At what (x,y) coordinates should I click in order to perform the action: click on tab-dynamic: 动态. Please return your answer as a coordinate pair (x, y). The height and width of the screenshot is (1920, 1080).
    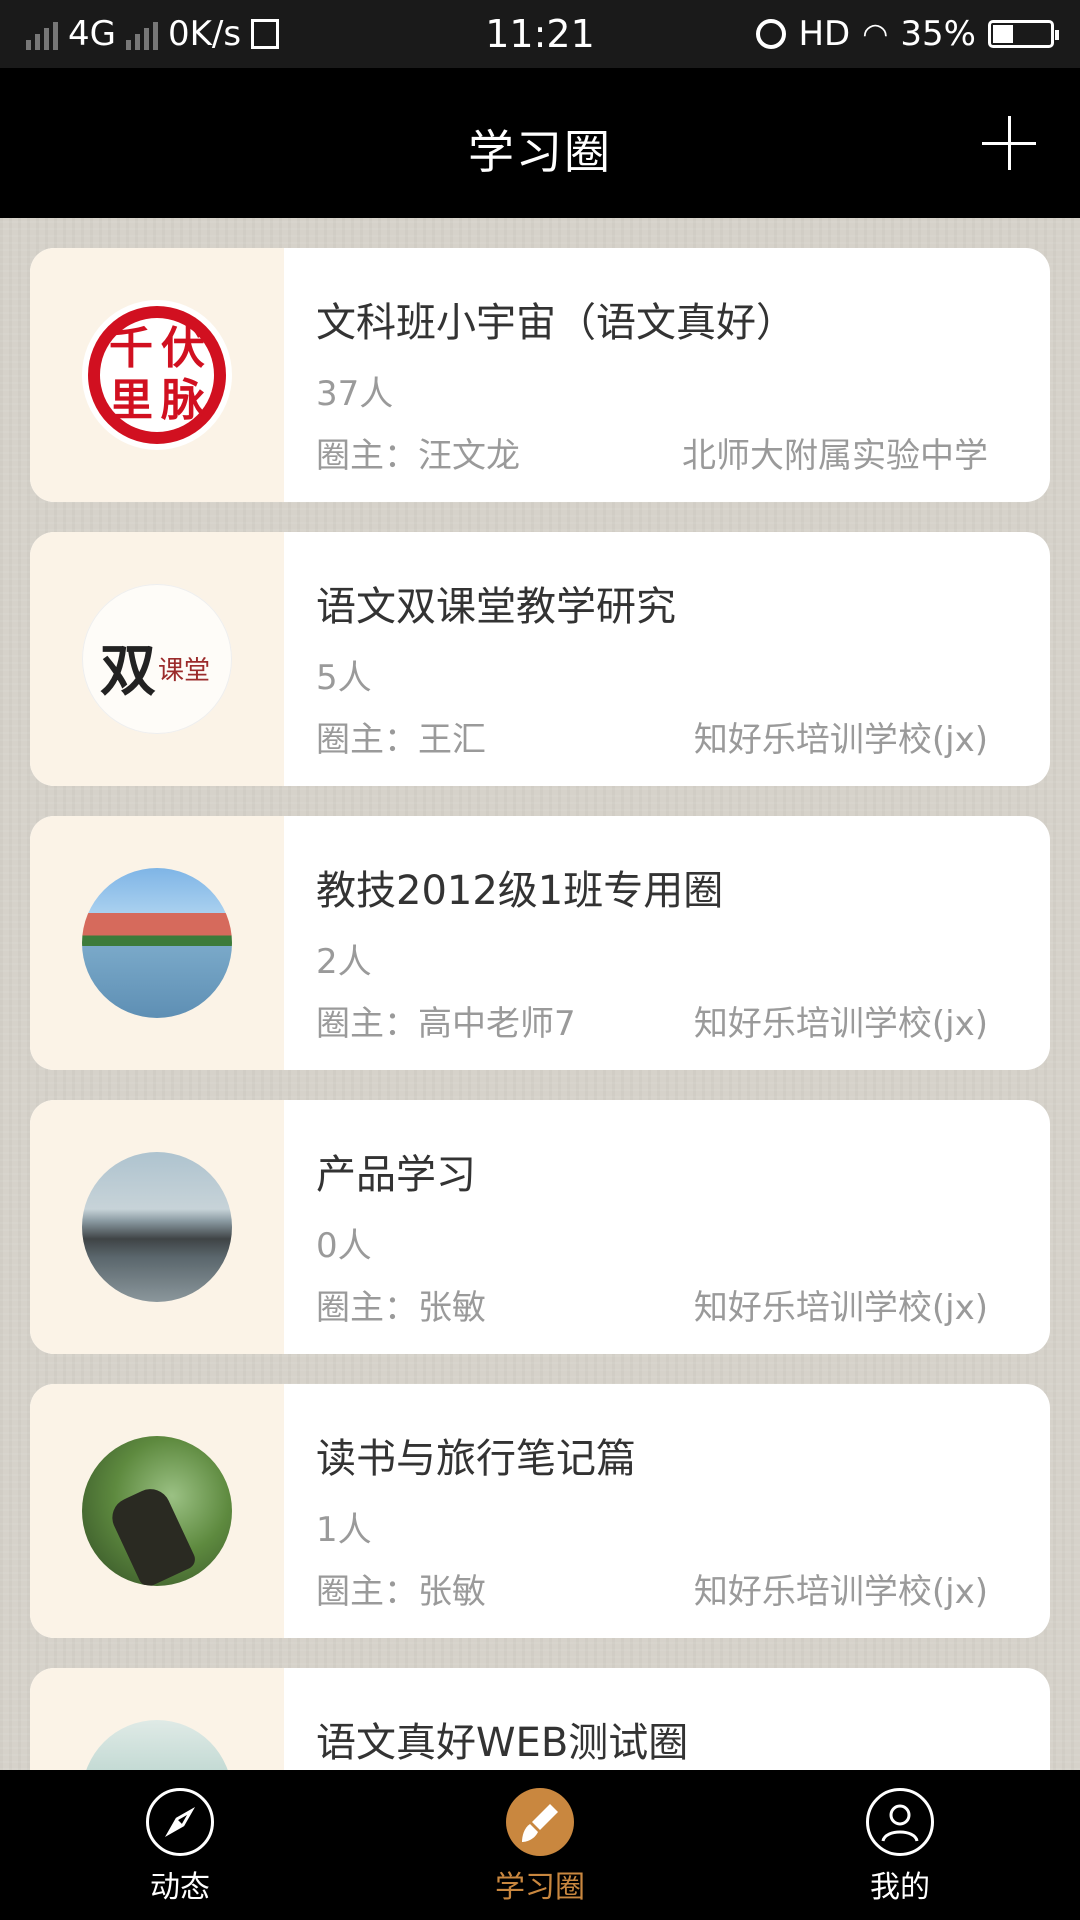
    Looking at the image, I should click on (180, 1845).